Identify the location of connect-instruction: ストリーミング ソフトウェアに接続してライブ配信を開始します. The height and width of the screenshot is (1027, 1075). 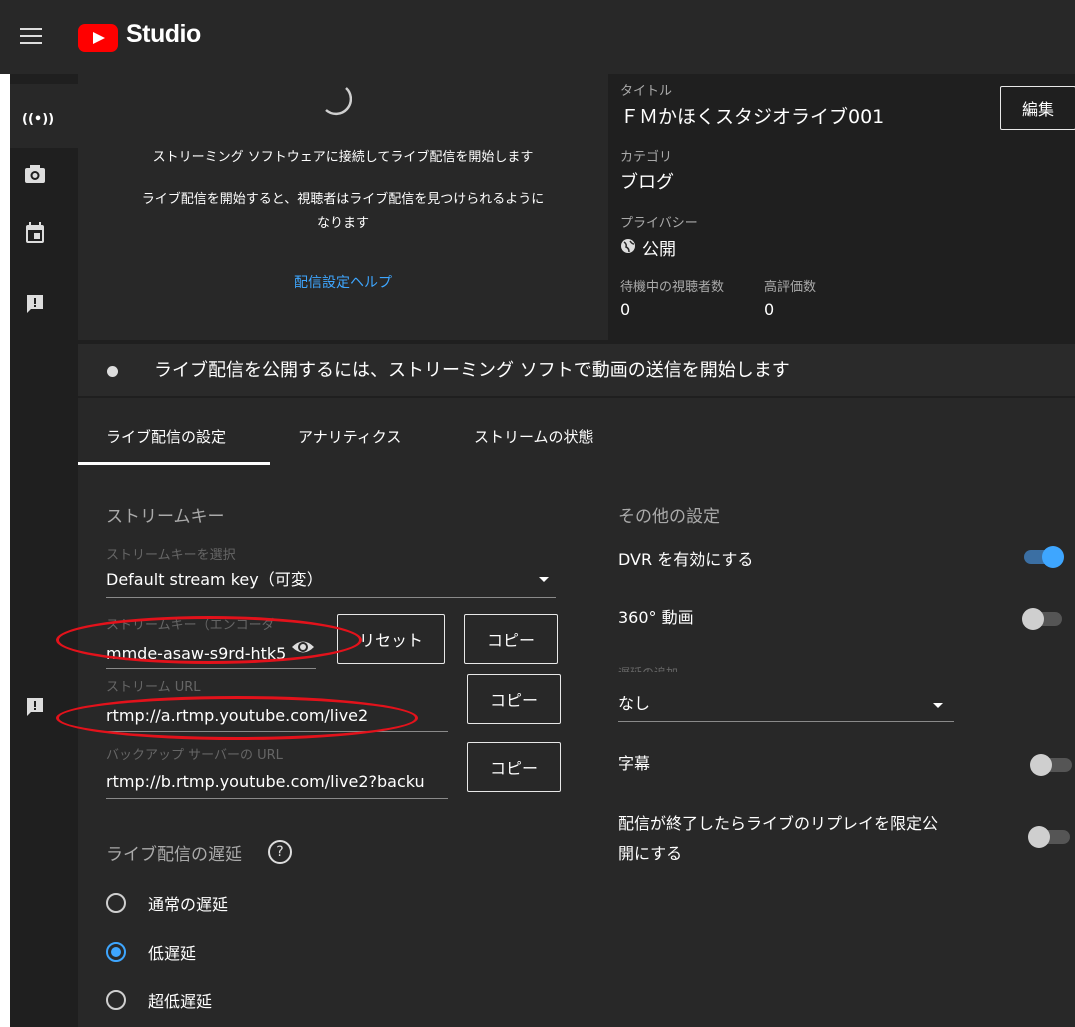
(343, 157).